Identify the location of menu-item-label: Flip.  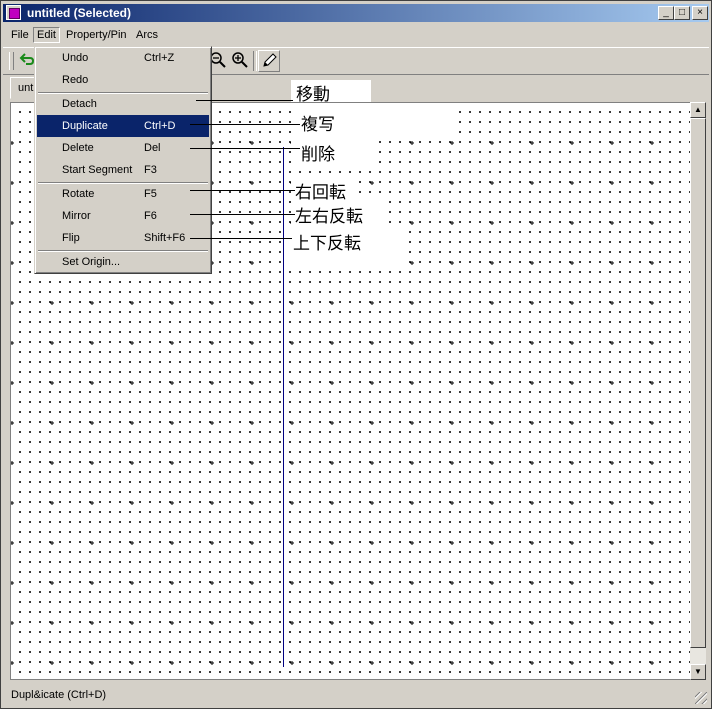
(71, 238).